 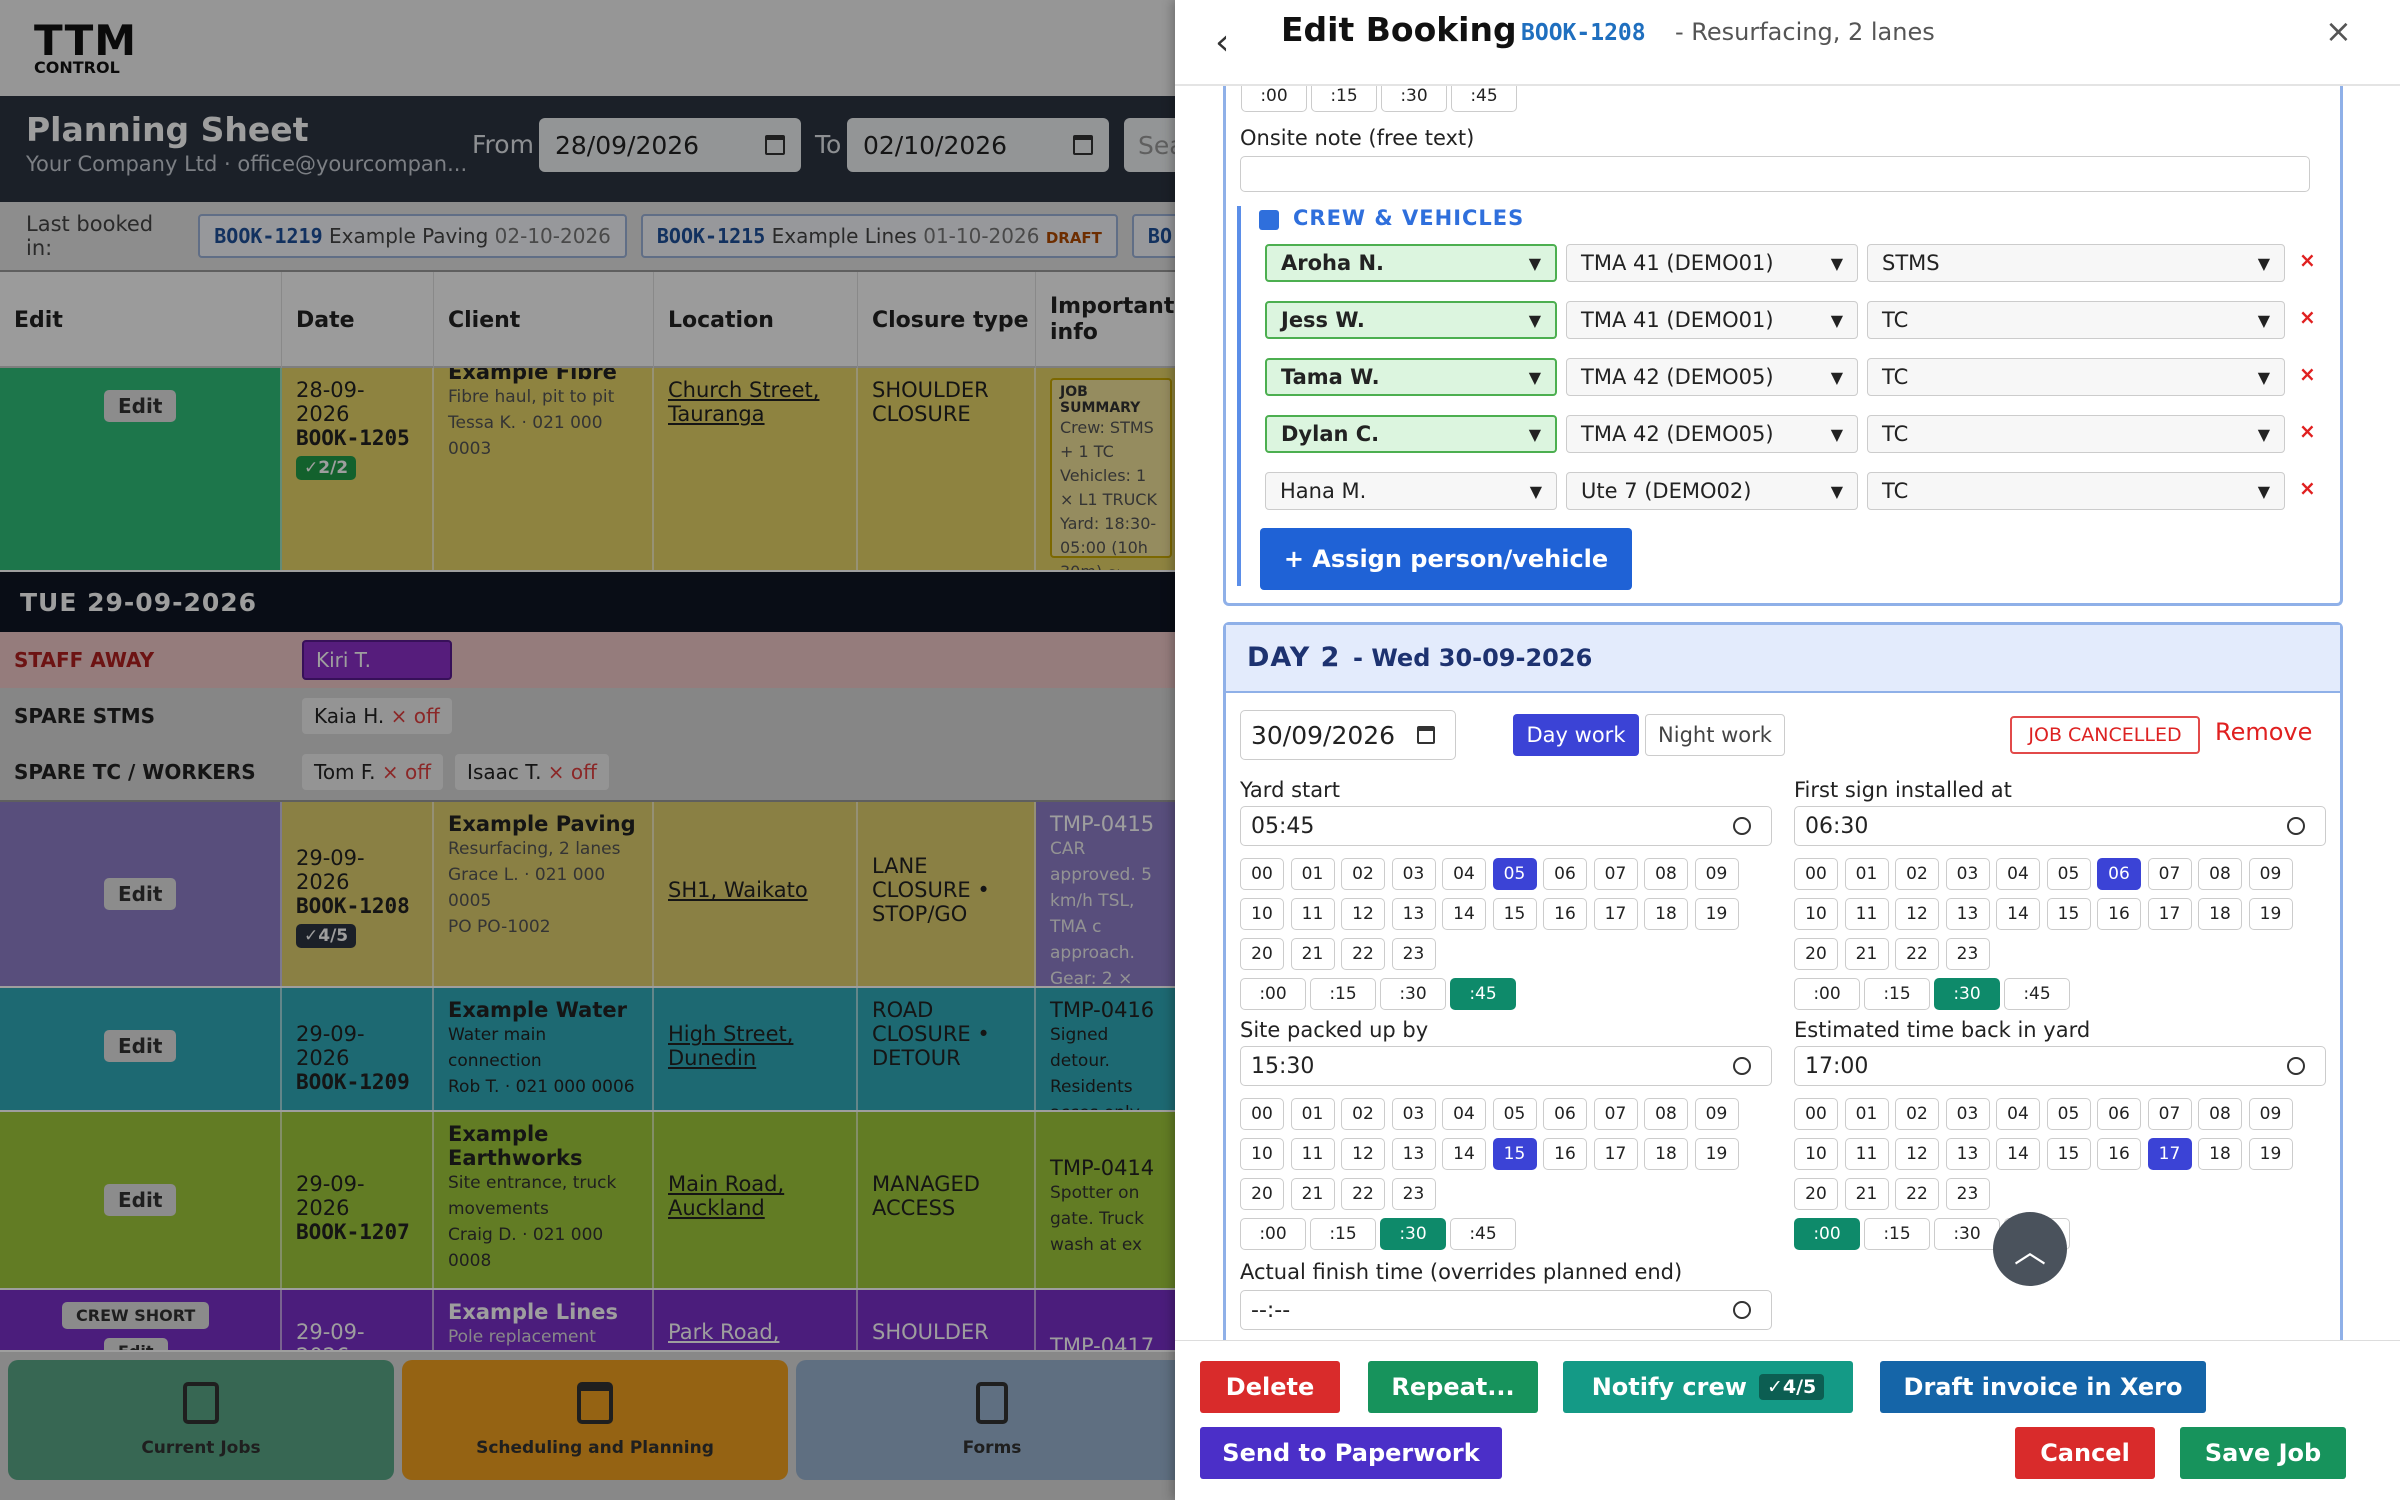 What do you see at coordinates (2105, 735) in the screenshot?
I see `job-cancelled-button: JOB CANCELLED` at bounding box center [2105, 735].